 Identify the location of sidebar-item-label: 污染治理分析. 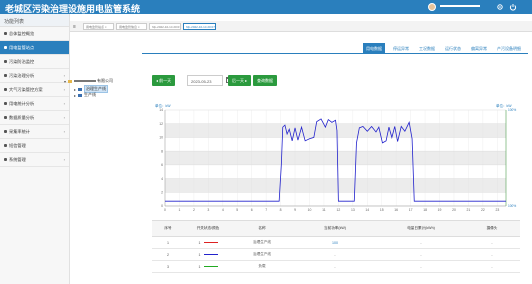
(22, 75).